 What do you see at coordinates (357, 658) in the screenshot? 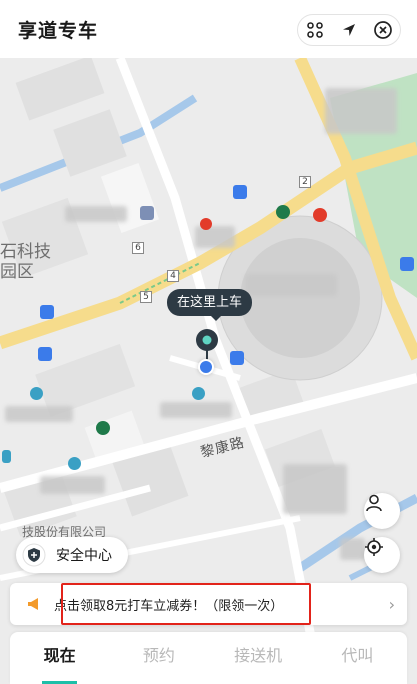
I see `tab-call-for-others: 代叫` at bounding box center [357, 658].